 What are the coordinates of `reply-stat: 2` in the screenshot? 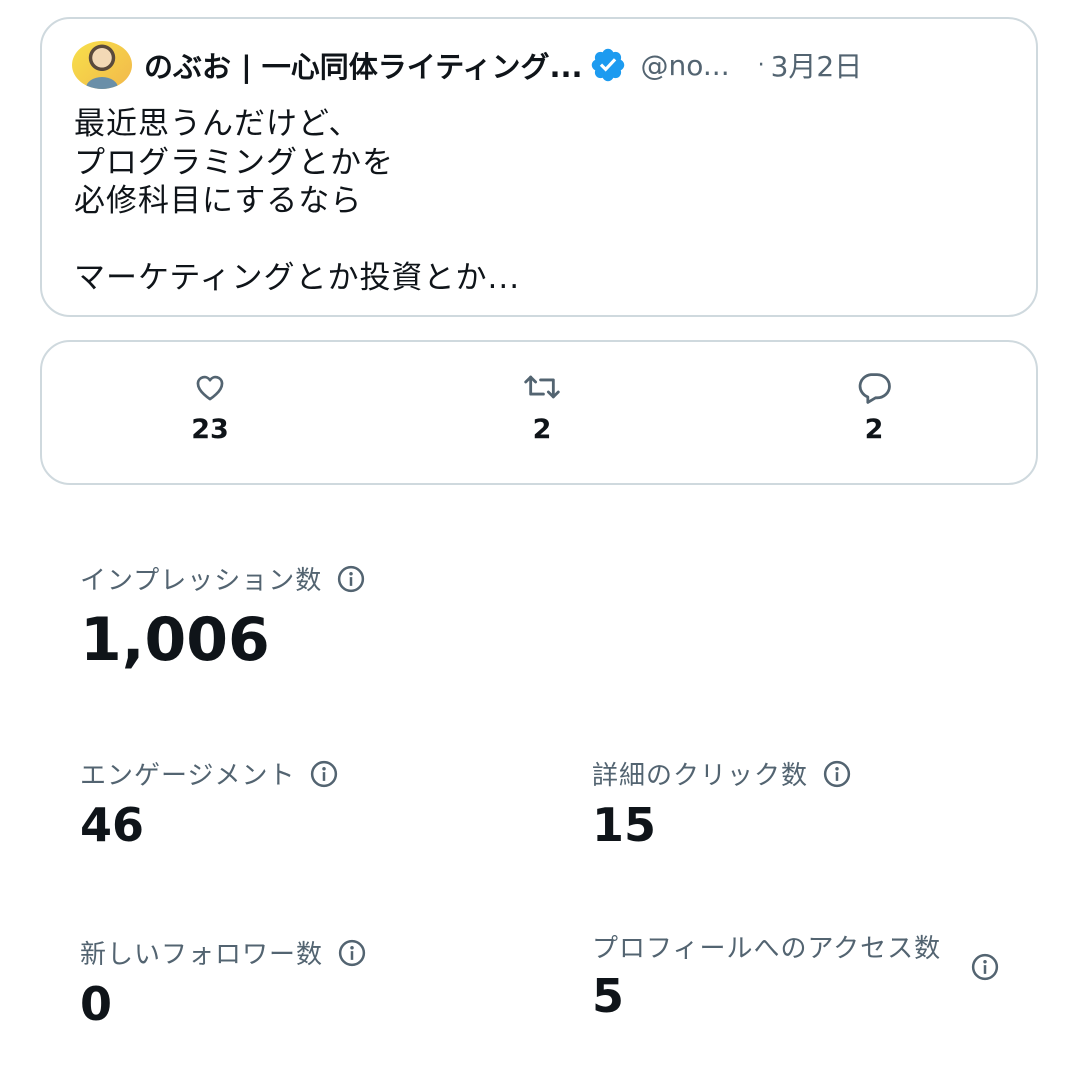 It's located at (874, 407).